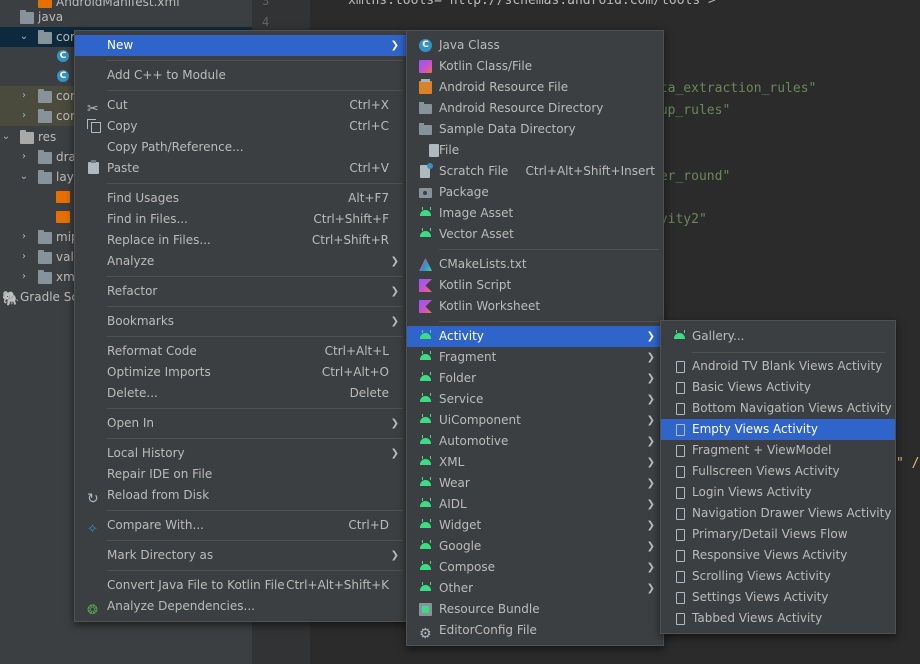 The height and width of the screenshot is (664, 920). I want to click on menu-item-other: Other ❯, so click(535, 588).